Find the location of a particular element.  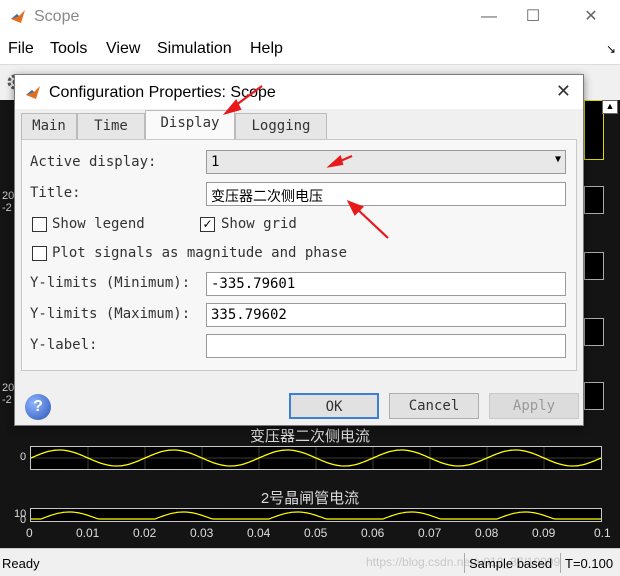

annotation-arrow is located at coordinates (372, 223).